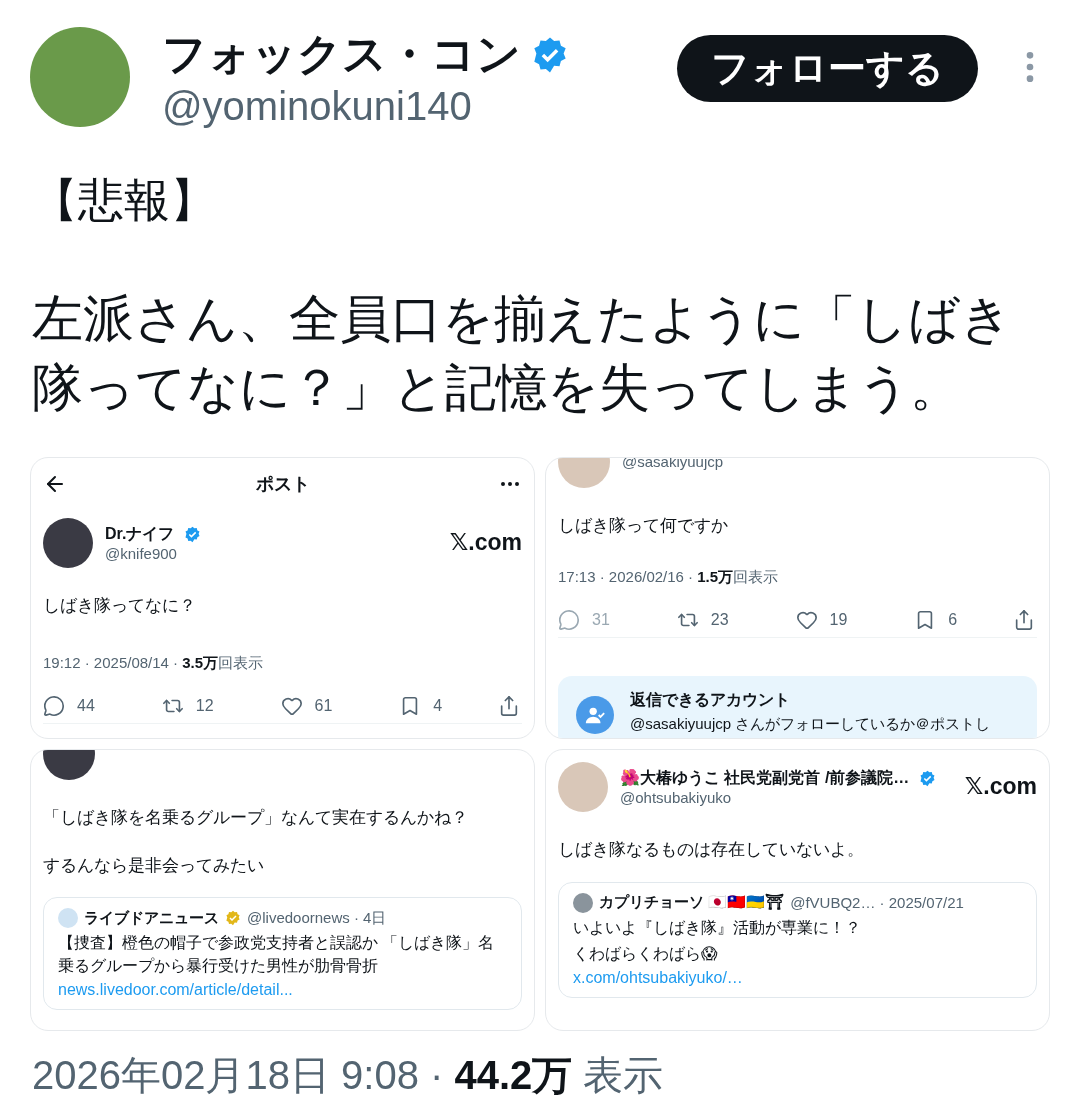  I want to click on author-handle: @ohtsubakiyuko, so click(676, 797).